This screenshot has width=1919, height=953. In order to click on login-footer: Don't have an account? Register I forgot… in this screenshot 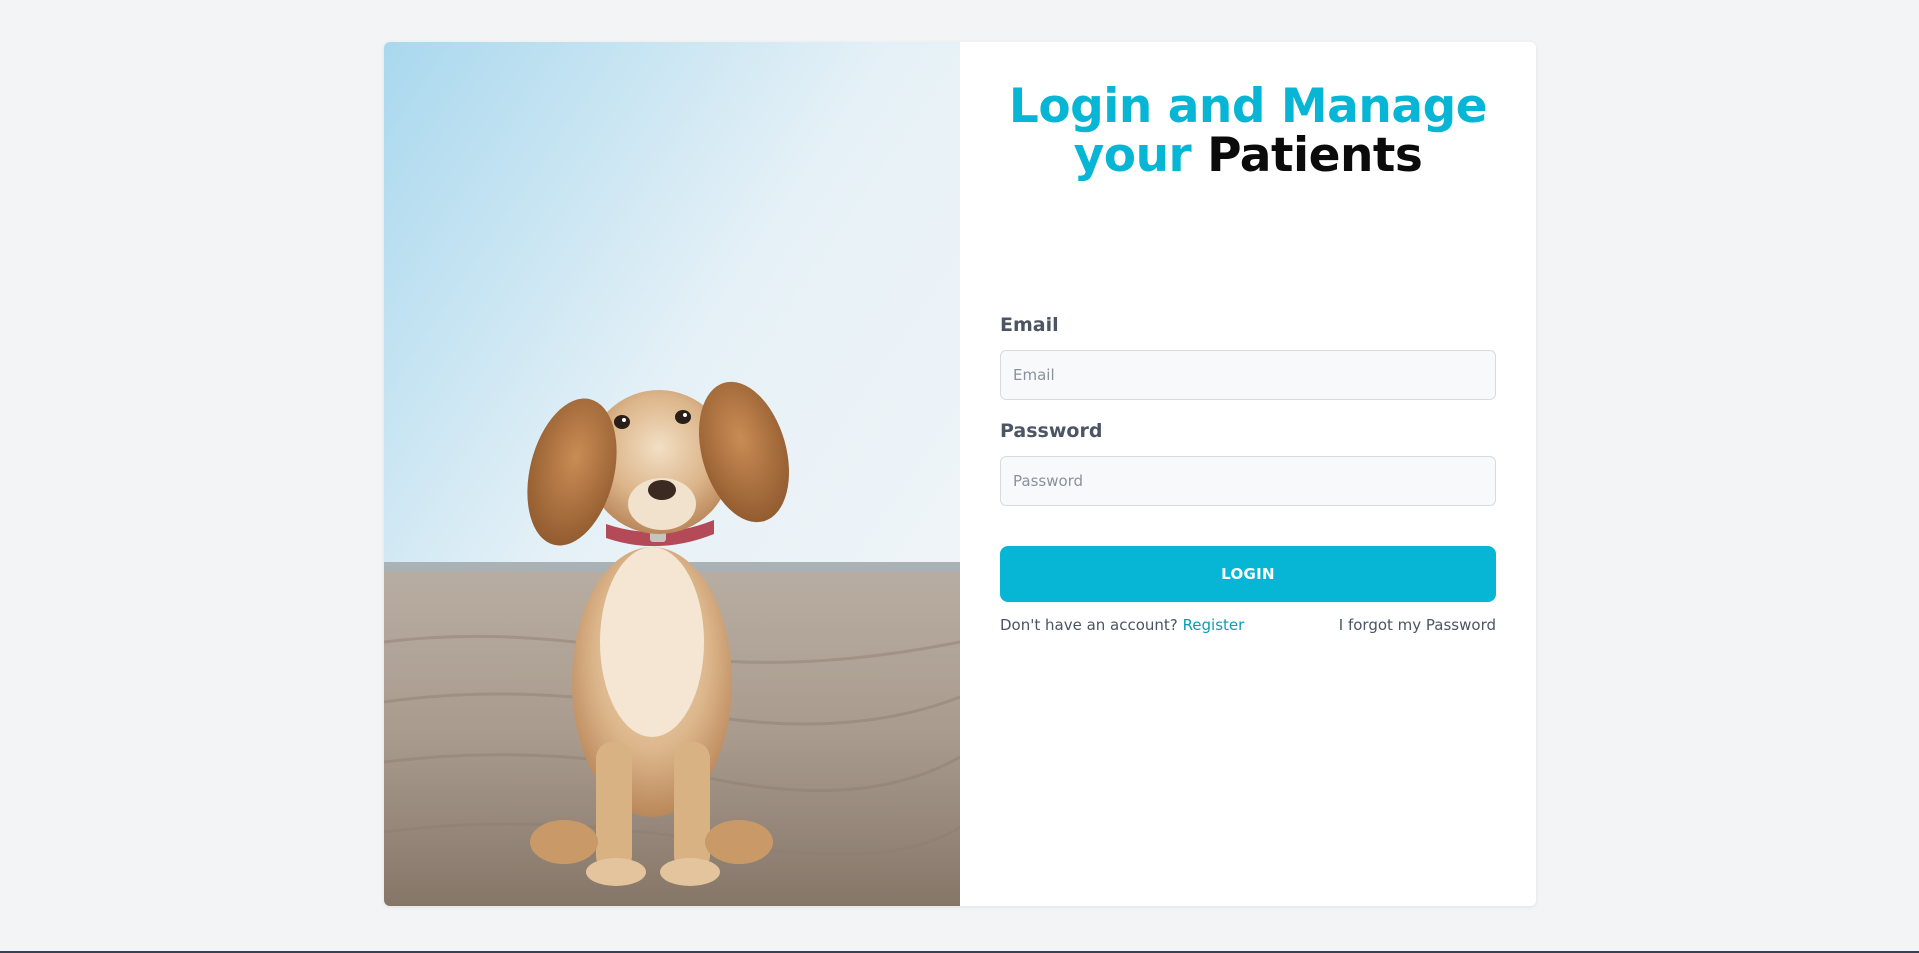, I will do `click(1248, 625)`.